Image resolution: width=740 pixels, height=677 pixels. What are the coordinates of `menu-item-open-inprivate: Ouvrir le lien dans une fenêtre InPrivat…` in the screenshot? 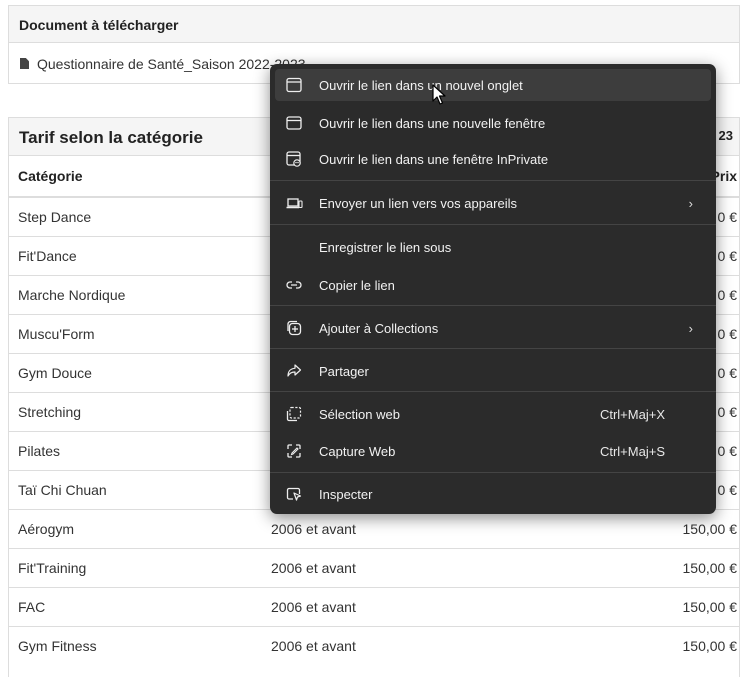 It's located at (493, 159).